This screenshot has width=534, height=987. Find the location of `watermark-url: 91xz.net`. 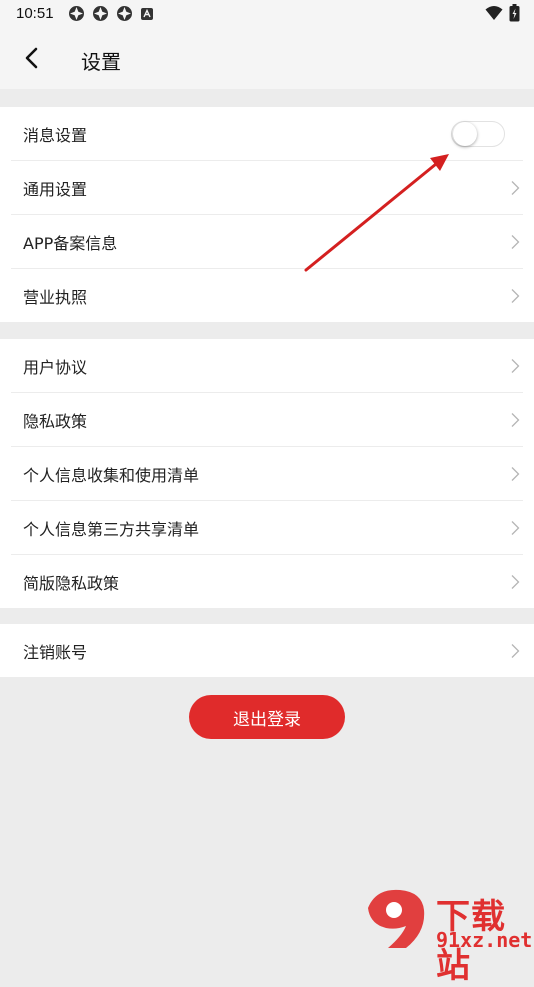

watermark-url: 91xz.net is located at coordinates (484, 940).